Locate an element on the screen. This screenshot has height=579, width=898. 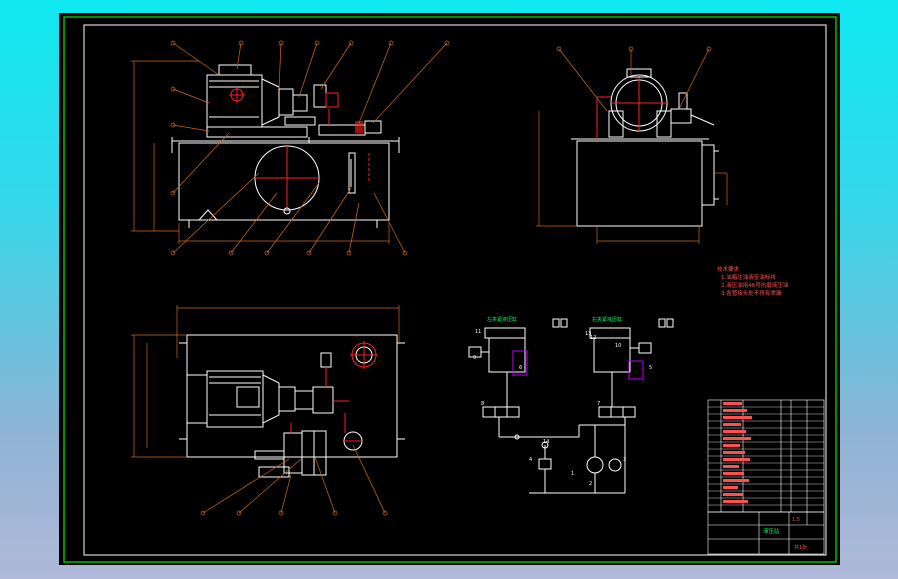
svg-text: 4 is located at coordinates (530, 460).